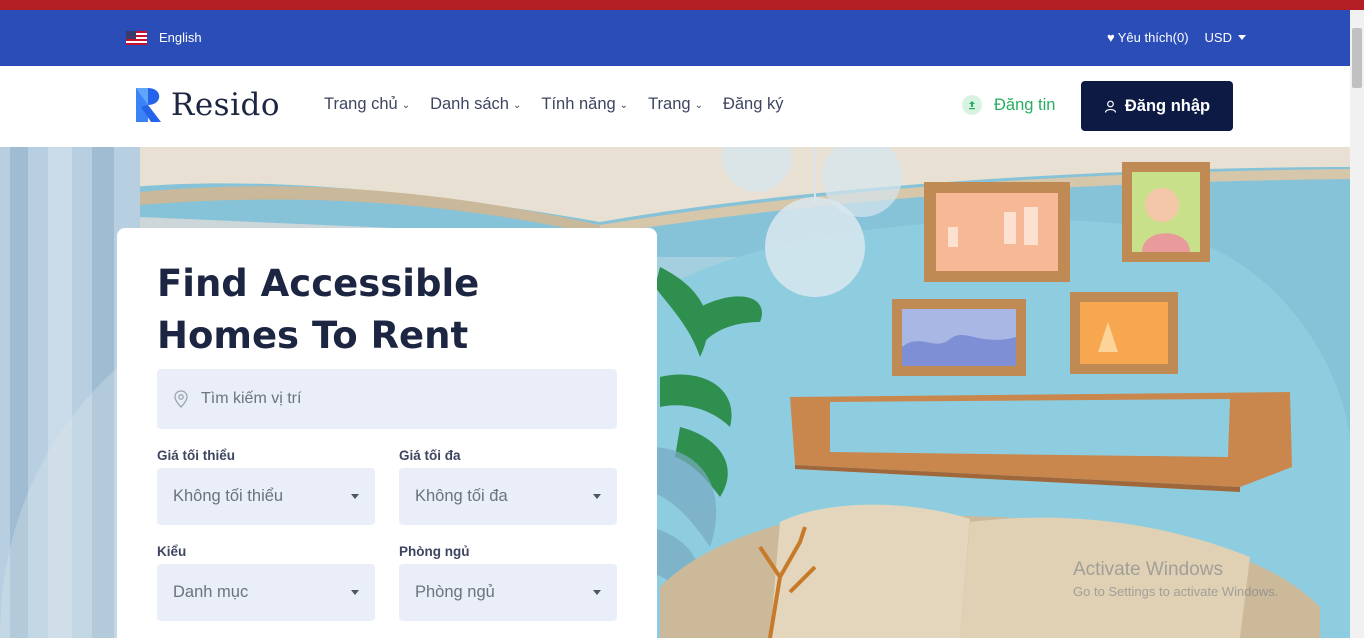  I want to click on language-selector: English, so click(164, 37).